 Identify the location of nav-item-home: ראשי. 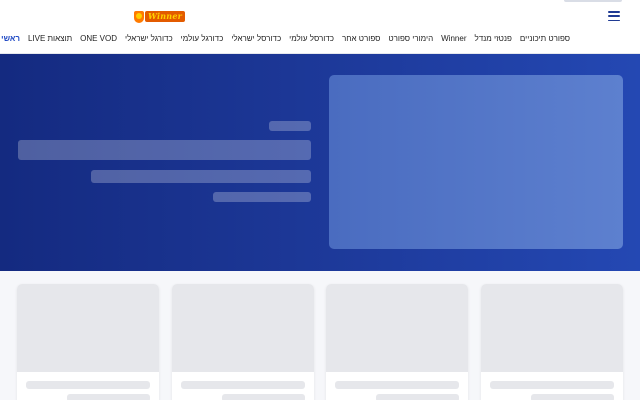
(10, 39).